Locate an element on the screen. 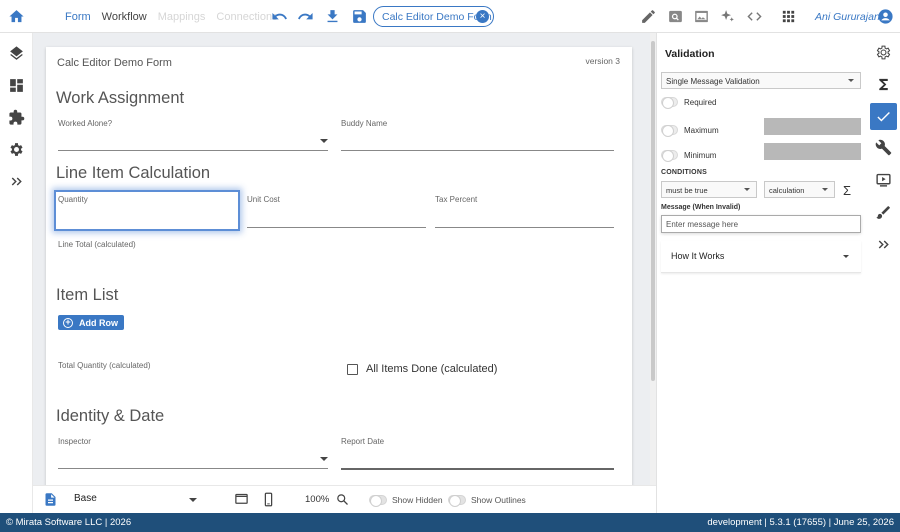 The image size is (900, 532). bottom-toolbar: Base 100% Show Hidden Show Outlines is located at coordinates (344, 499).